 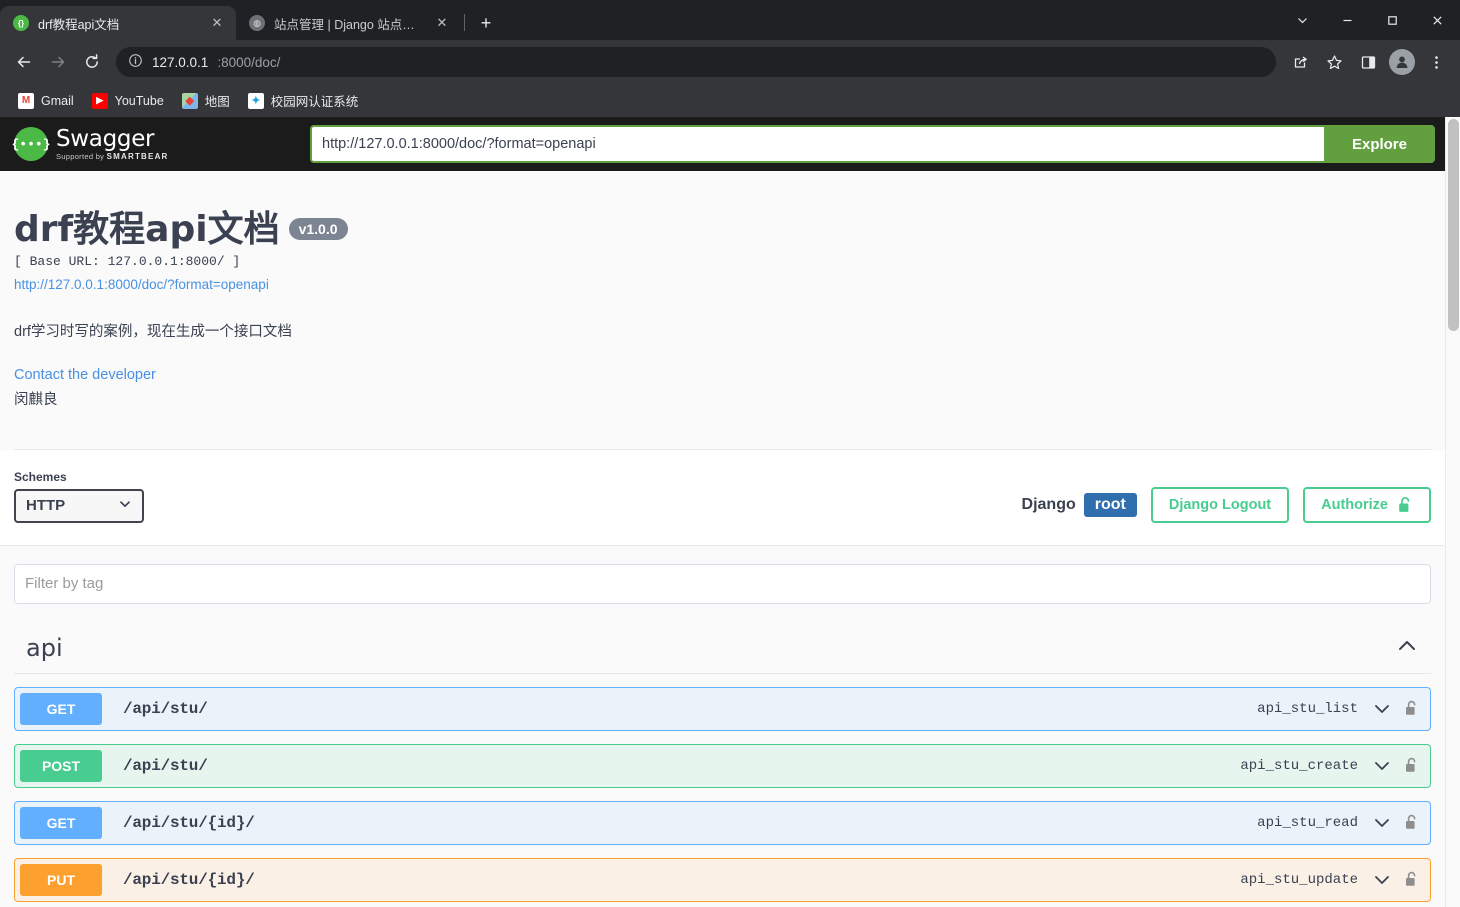 I want to click on version-badge: v1.0.0, so click(x=318, y=229).